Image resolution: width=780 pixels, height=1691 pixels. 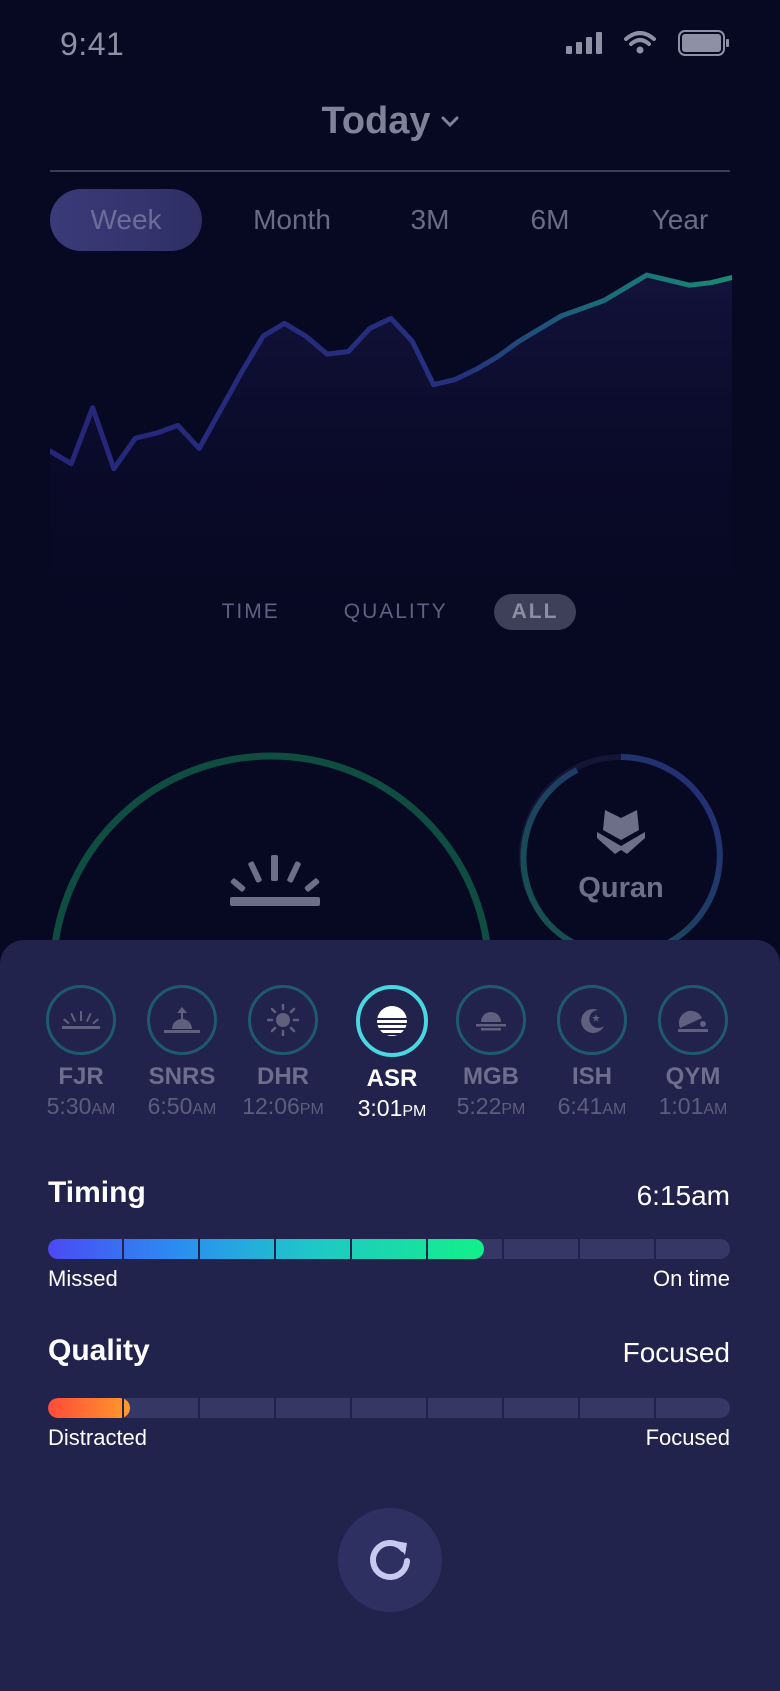 I want to click on prayer-name: ASR, so click(x=392, y=1078).